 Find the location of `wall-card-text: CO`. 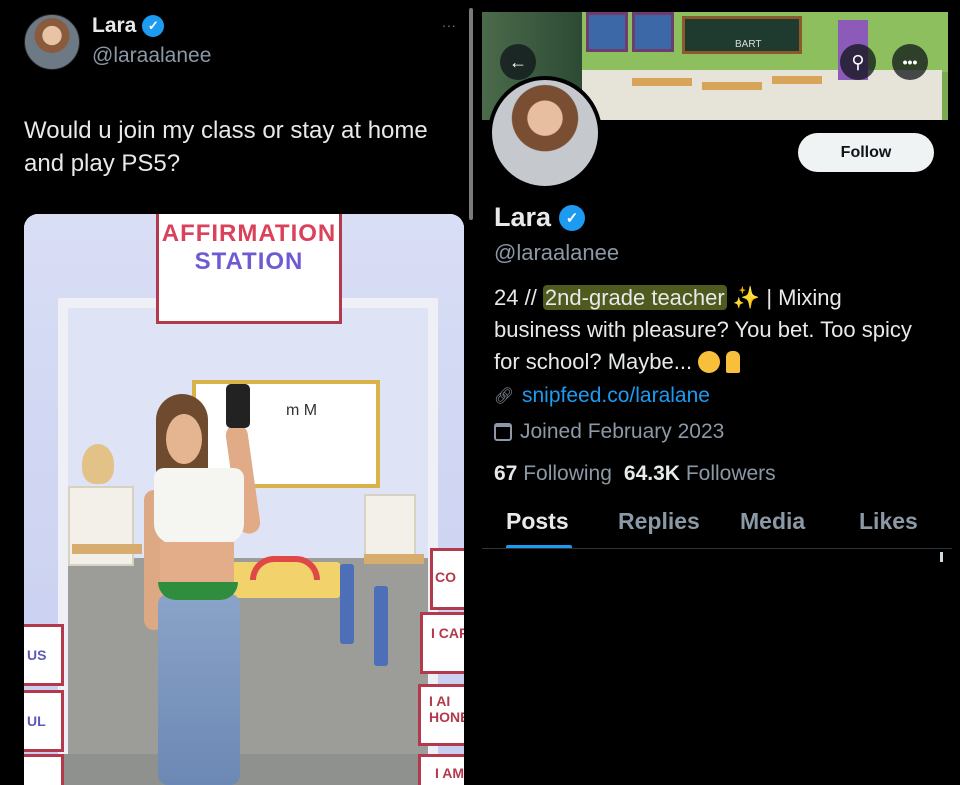

wall-card-text: CO is located at coordinates (445, 577).